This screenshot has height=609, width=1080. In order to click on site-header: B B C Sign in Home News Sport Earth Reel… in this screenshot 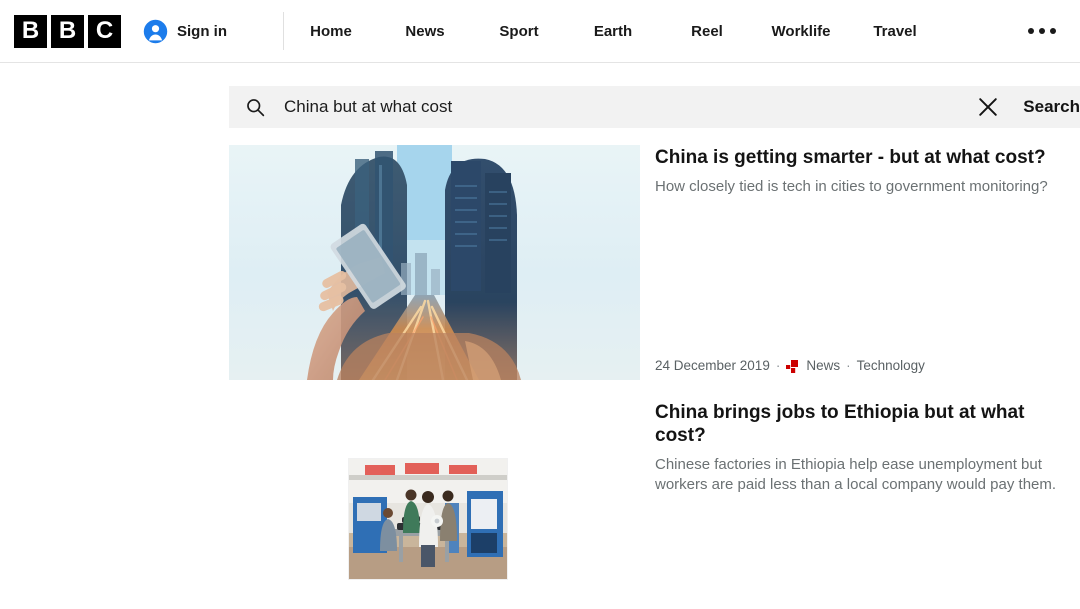, I will do `click(540, 31)`.